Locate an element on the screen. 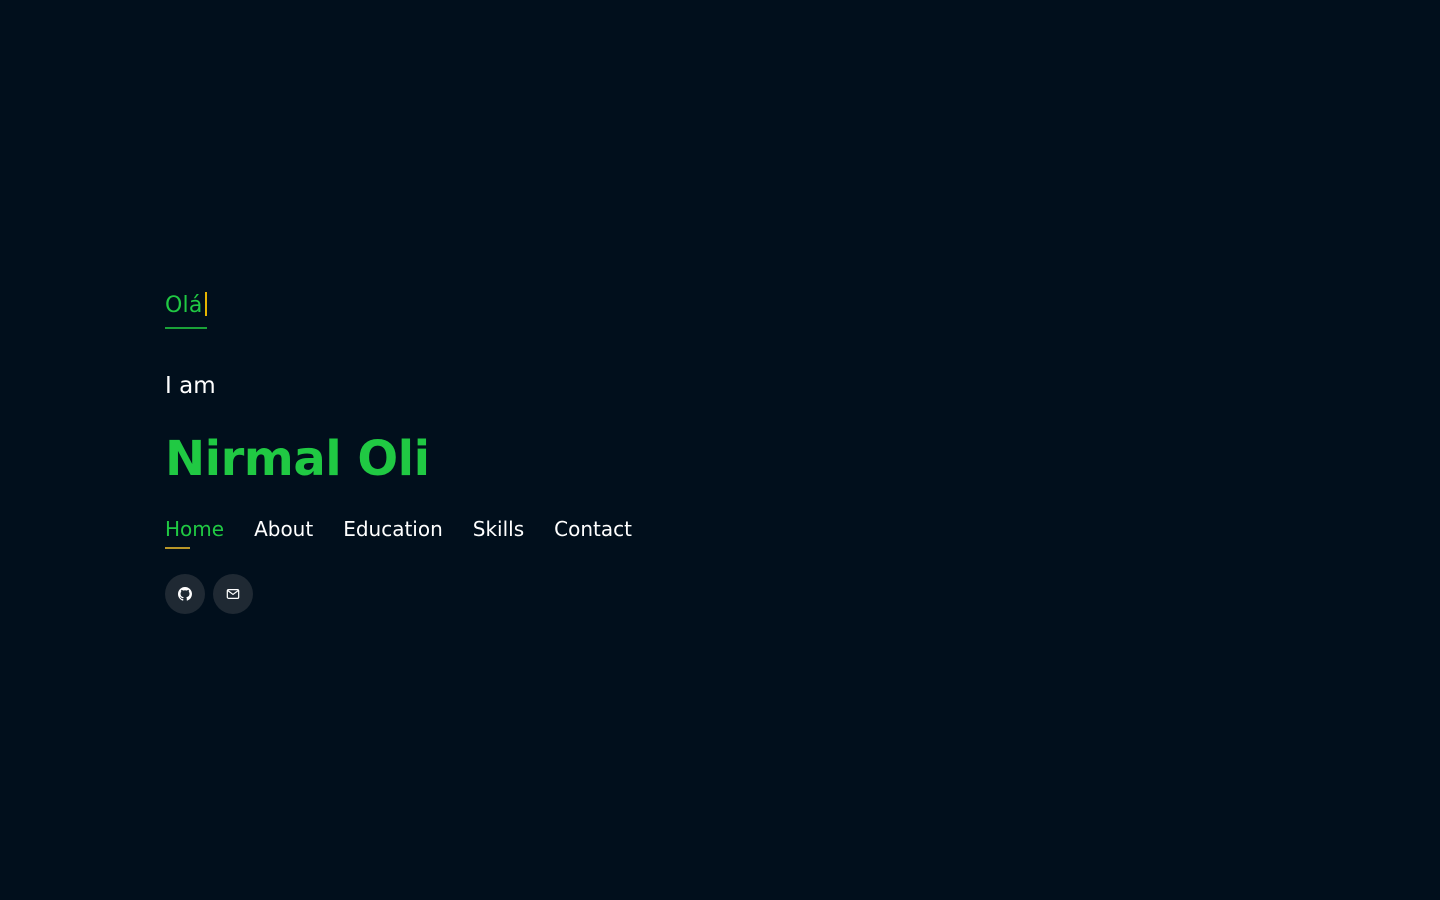 Image resolution: width=1440 pixels, height=900 pixels. github-button is located at coordinates (185, 594).